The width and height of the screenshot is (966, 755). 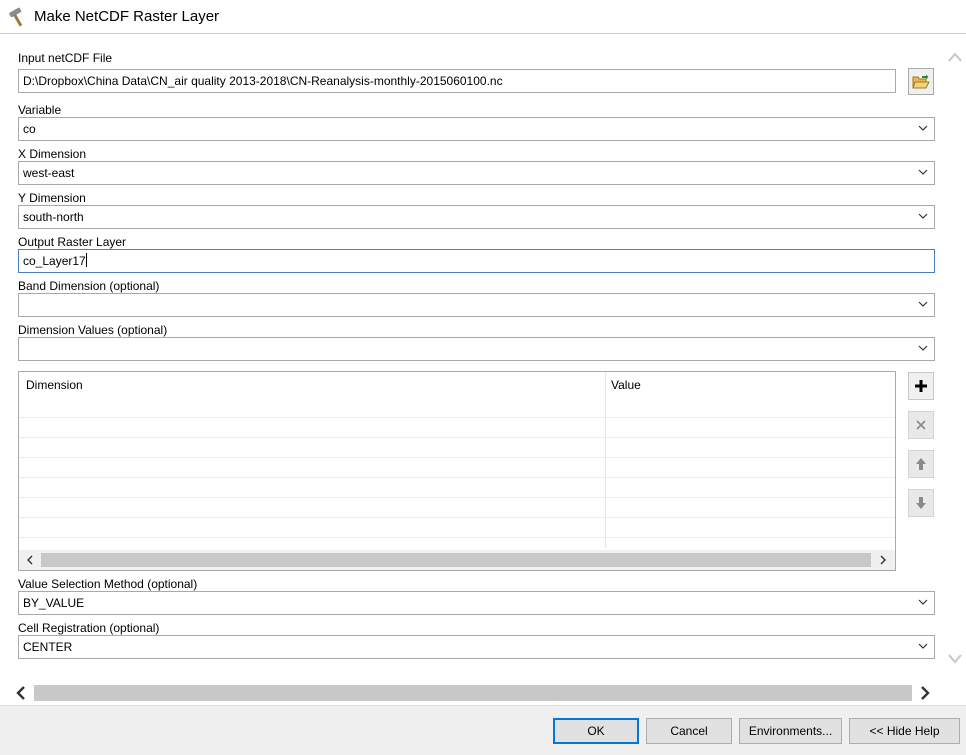 I want to click on value-selection-method-value: BY_VALUE, so click(x=54, y=603).